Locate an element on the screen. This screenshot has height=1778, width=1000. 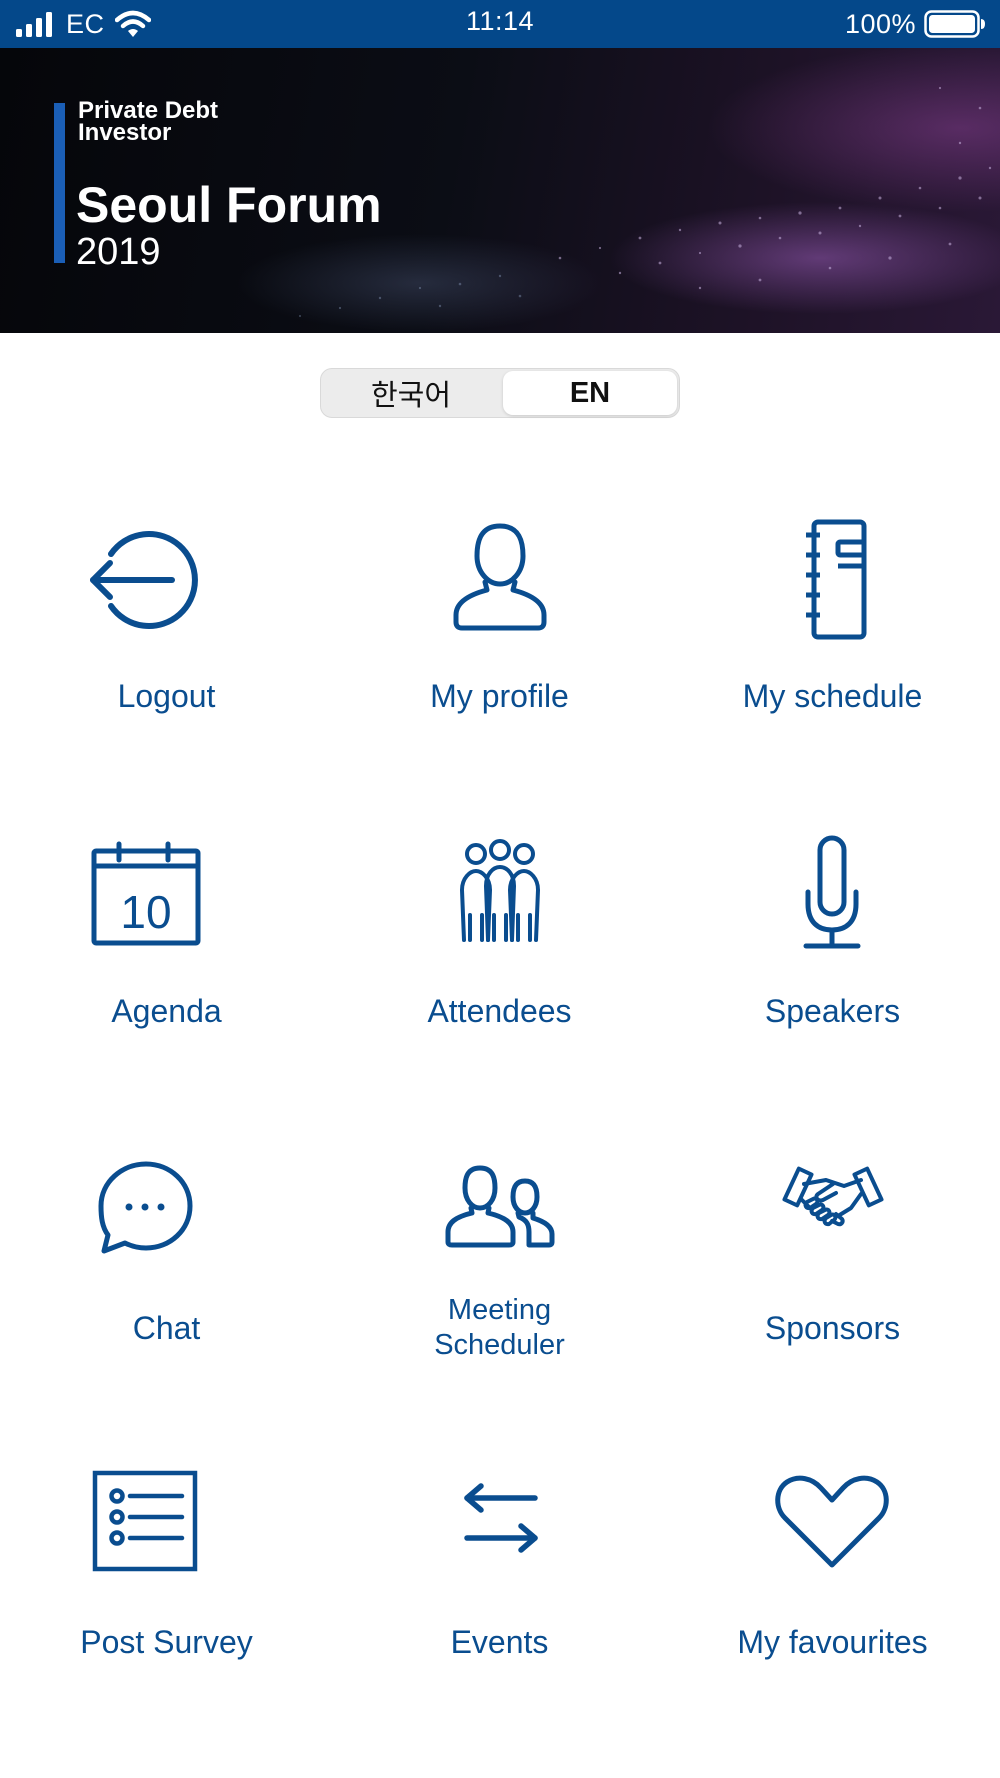
language-toggle: 한국어 EN is located at coordinates (500, 393).